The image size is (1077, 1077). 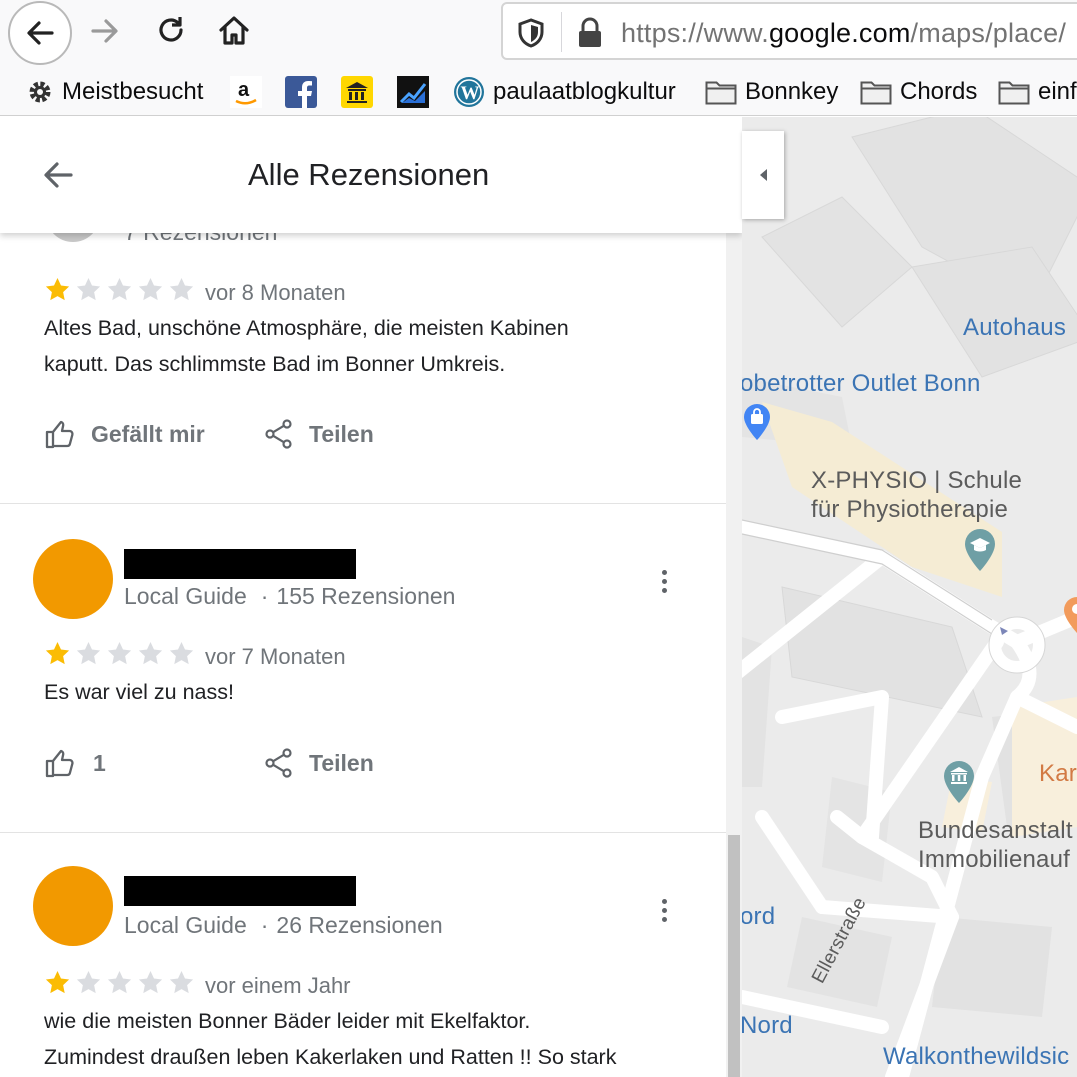 I want to click on url-path: /maps/place/, so click(x=988, y=33).